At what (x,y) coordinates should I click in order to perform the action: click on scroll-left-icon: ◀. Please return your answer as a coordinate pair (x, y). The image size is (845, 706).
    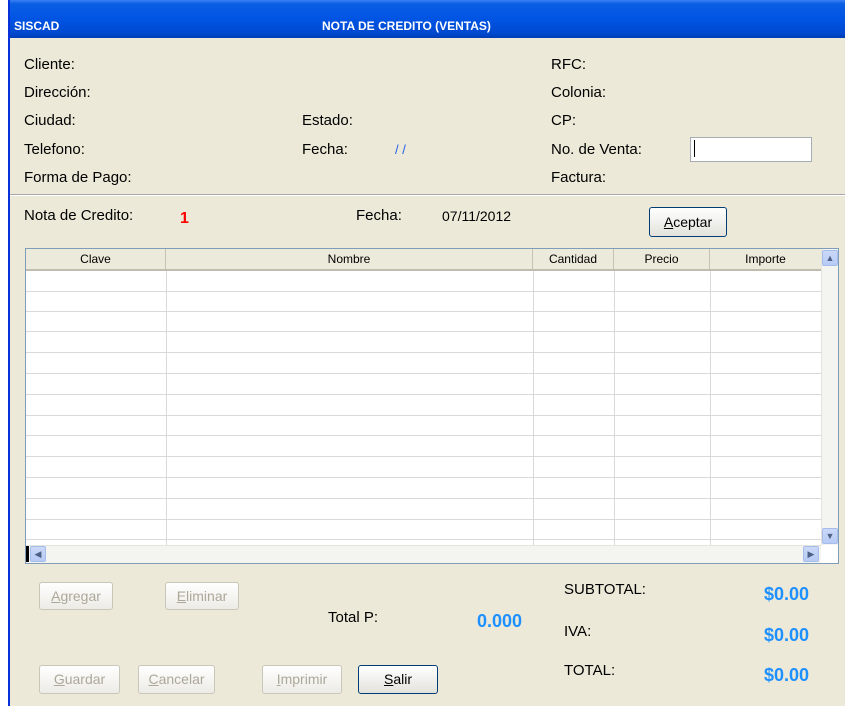
    Looking at the image, I should click on (38, 554).